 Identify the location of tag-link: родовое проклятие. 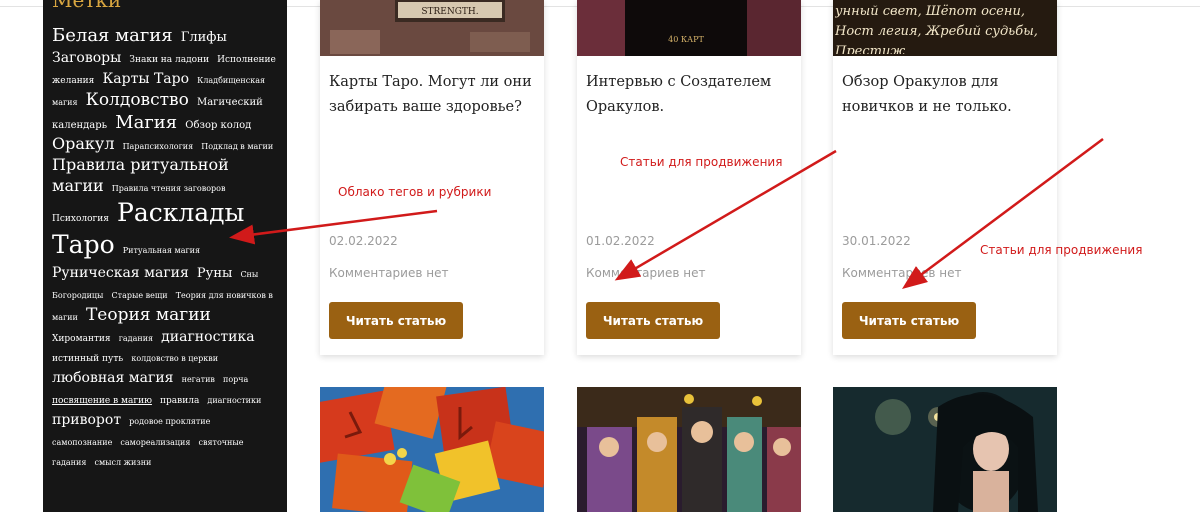
(169, 421).